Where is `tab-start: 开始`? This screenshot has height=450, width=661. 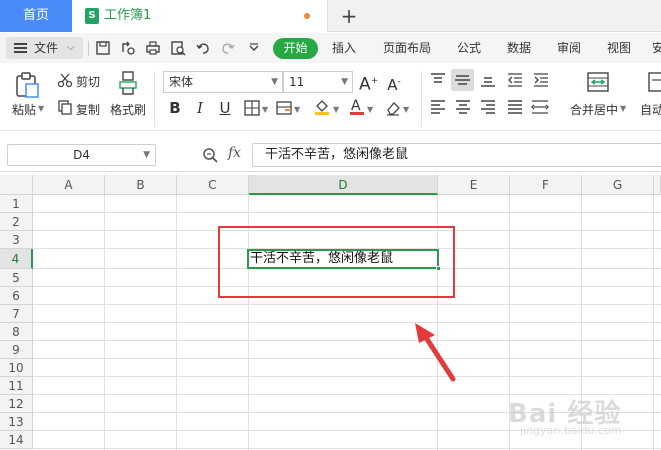 tab-start: 开始 is located at coordinates (295, 48).